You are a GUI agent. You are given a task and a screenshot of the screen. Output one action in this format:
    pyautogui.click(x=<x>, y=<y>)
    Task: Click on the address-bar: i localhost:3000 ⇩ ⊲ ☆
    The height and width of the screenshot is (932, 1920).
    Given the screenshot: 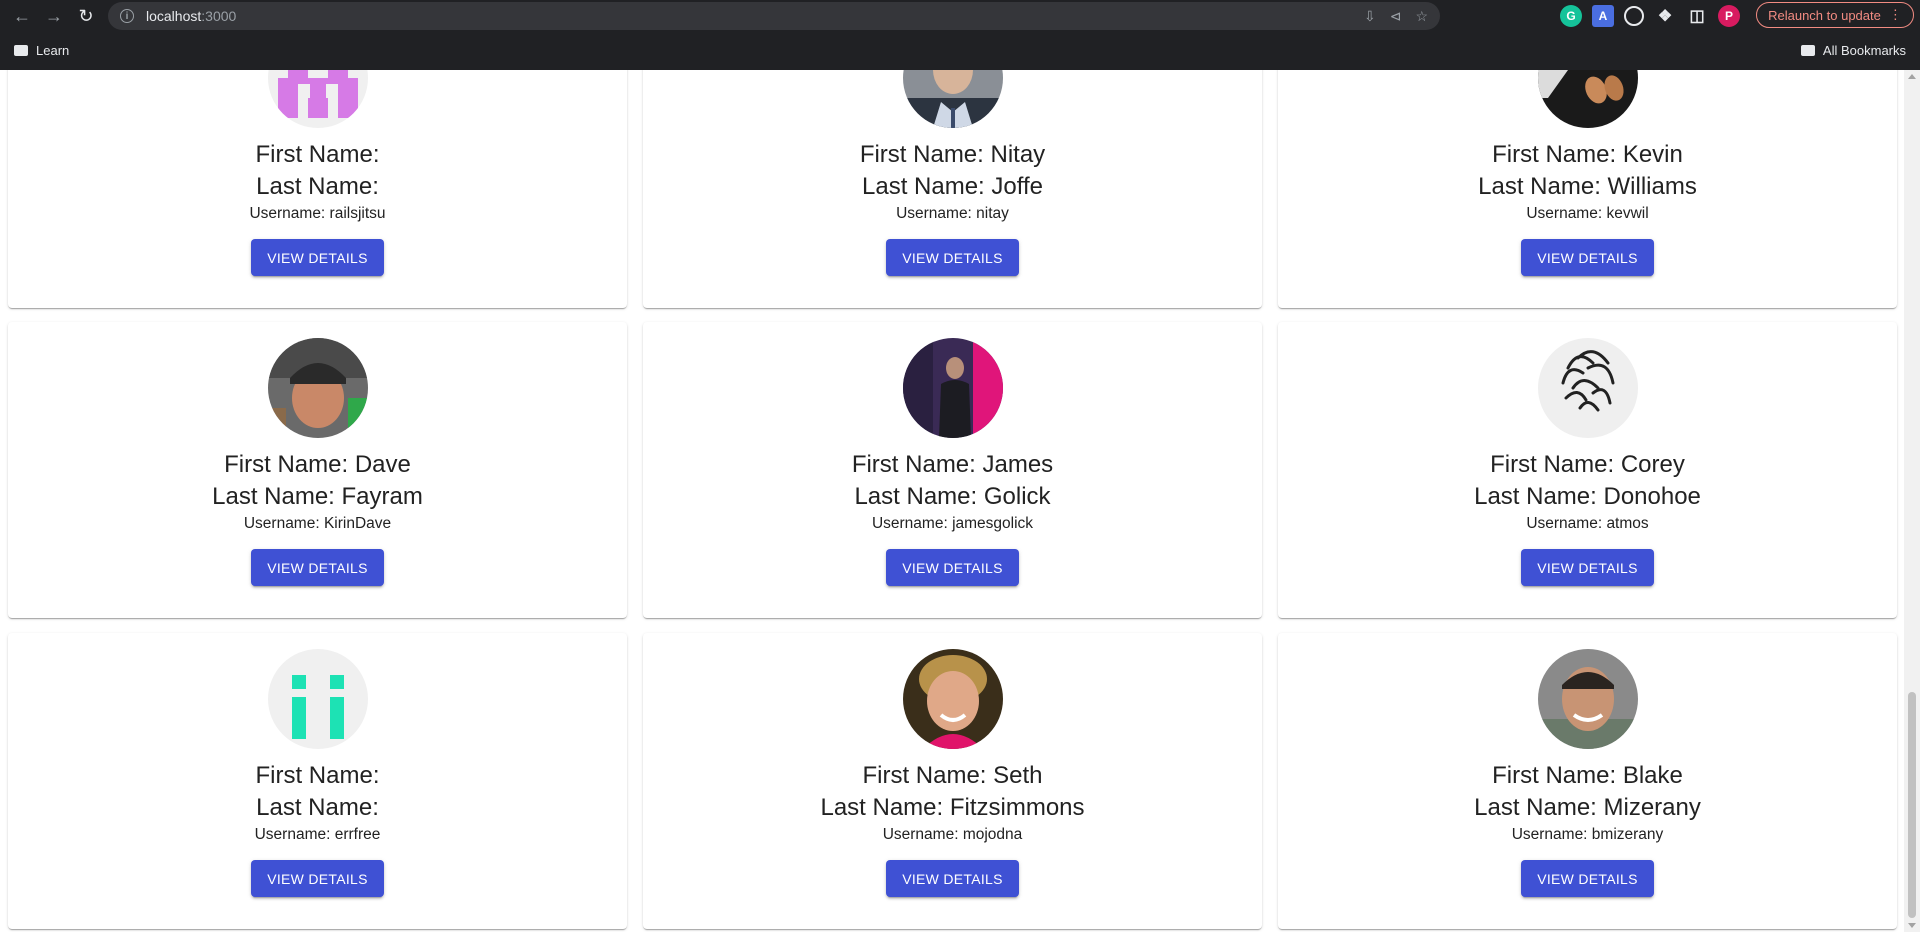 What is the action you would take?
    pyautogui.click(x=774, y=16)
    